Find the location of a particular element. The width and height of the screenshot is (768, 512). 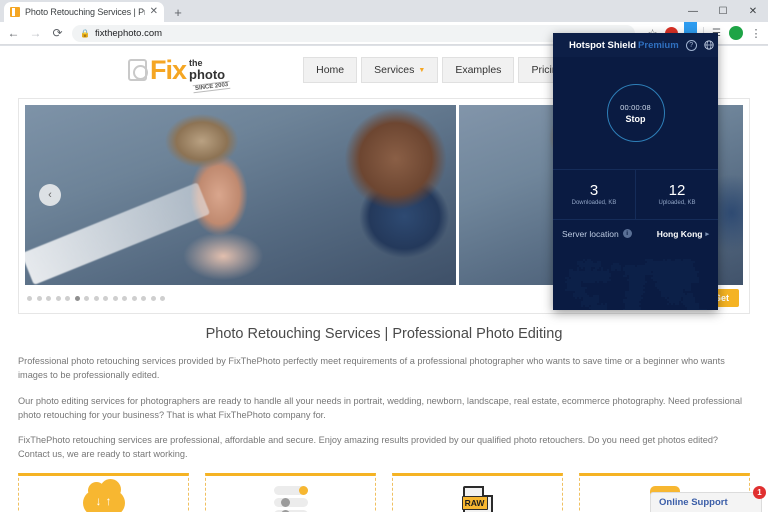

browser-tab: Photo Retouching Services | Prof ✕ is located at coordinates (84, 12).